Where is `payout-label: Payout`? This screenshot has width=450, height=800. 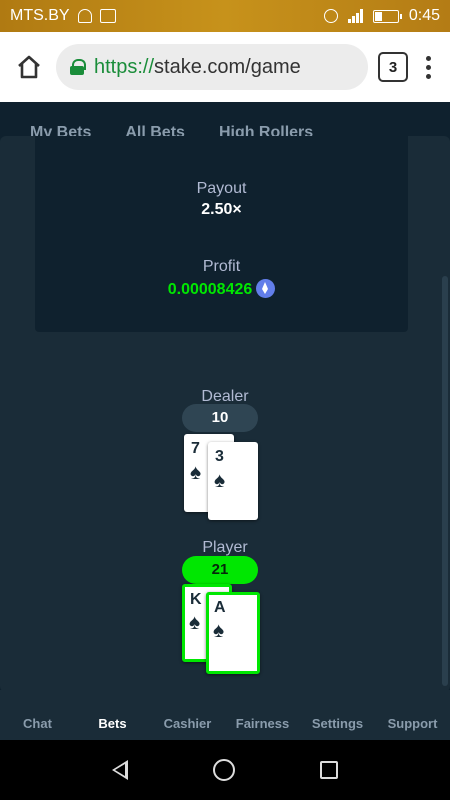
payout-label: Payout is located at coordinates (221, 188).